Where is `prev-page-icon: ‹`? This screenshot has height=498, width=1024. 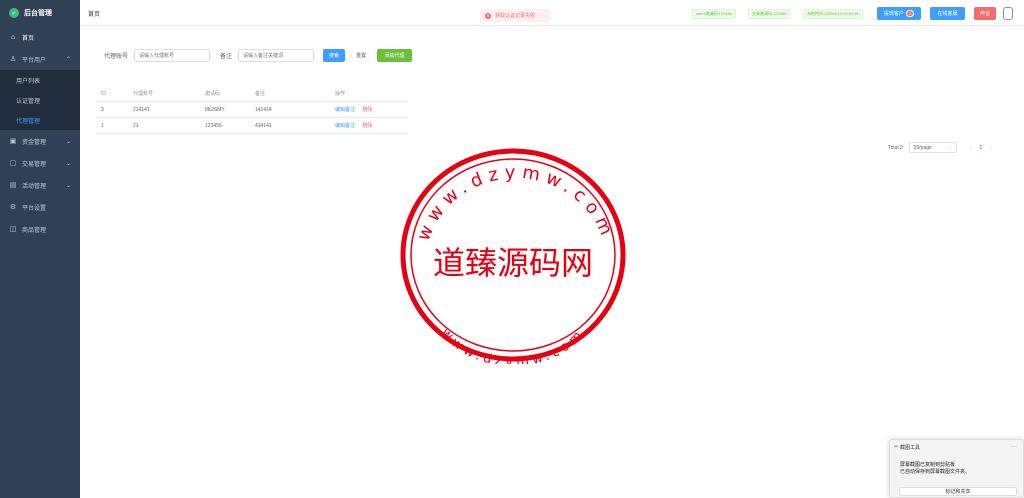
prev-page-icon: ‹ is located at coordinates (971, 148).